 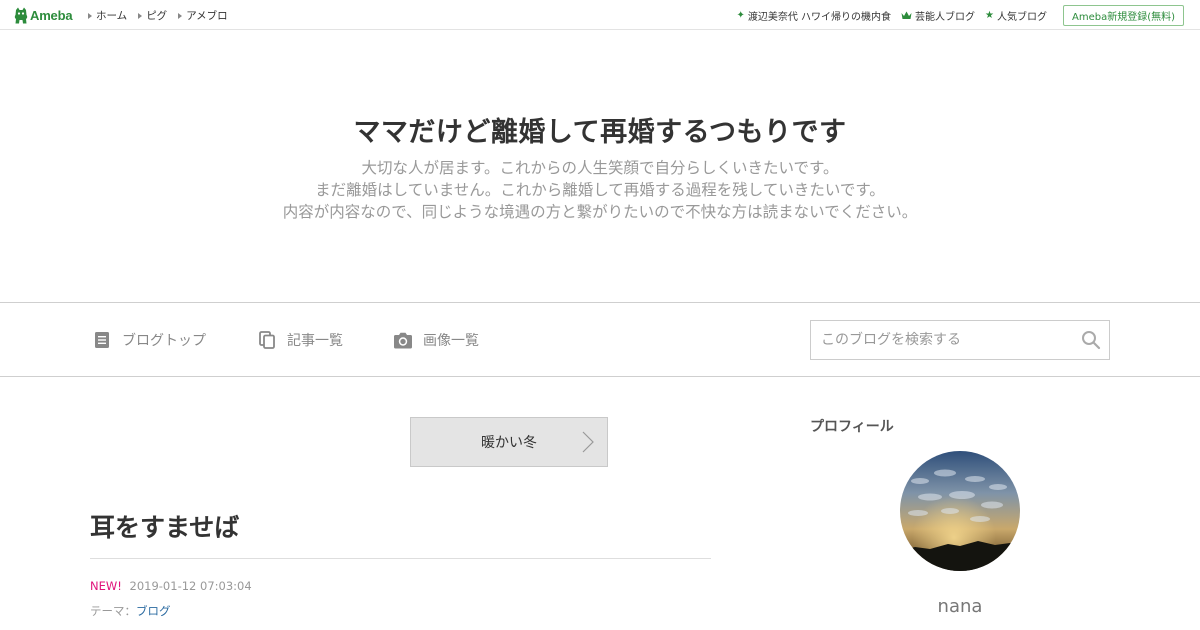 What do you see at coordinates (315, 341) in the screenshot?
I see `menu-item-label: 記事一覧` at bounding box center [315, 341].